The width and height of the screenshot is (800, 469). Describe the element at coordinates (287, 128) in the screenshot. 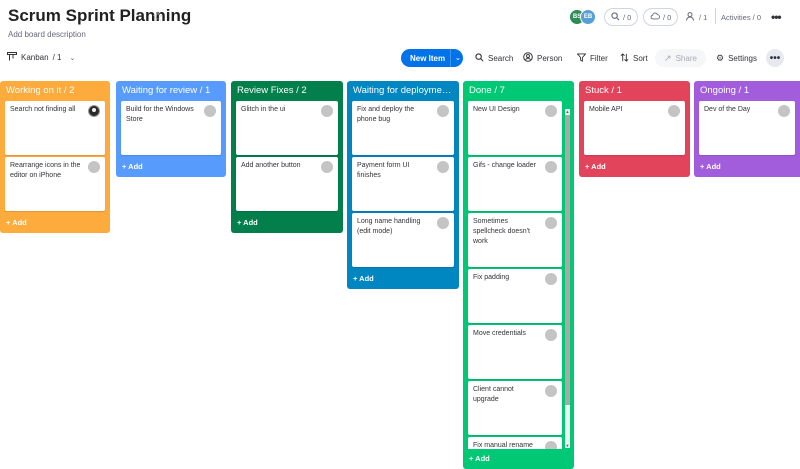

I see `card: Glitch in the ui` at that location.